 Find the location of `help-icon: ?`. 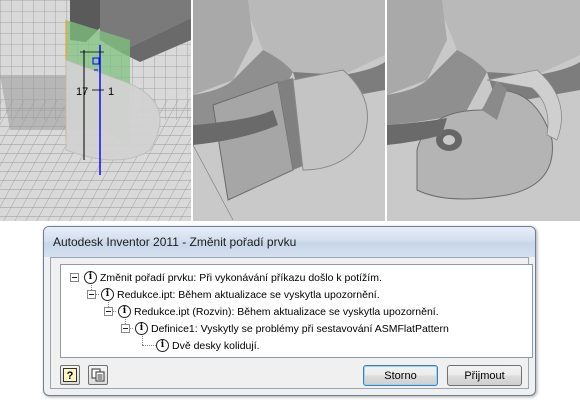

help-icon: ? is located at coordinates (70, 375).